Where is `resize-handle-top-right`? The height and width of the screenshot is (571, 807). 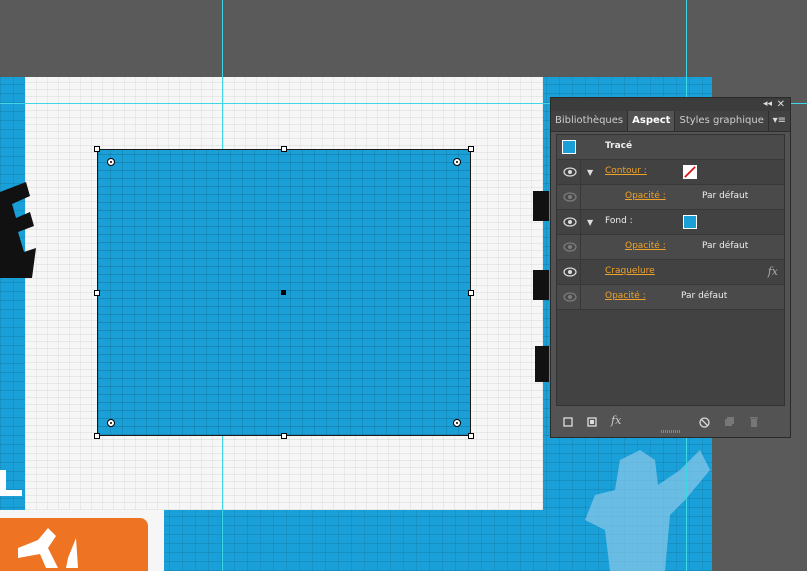 resize-handle-top-right is located at coordinates (471, 149).